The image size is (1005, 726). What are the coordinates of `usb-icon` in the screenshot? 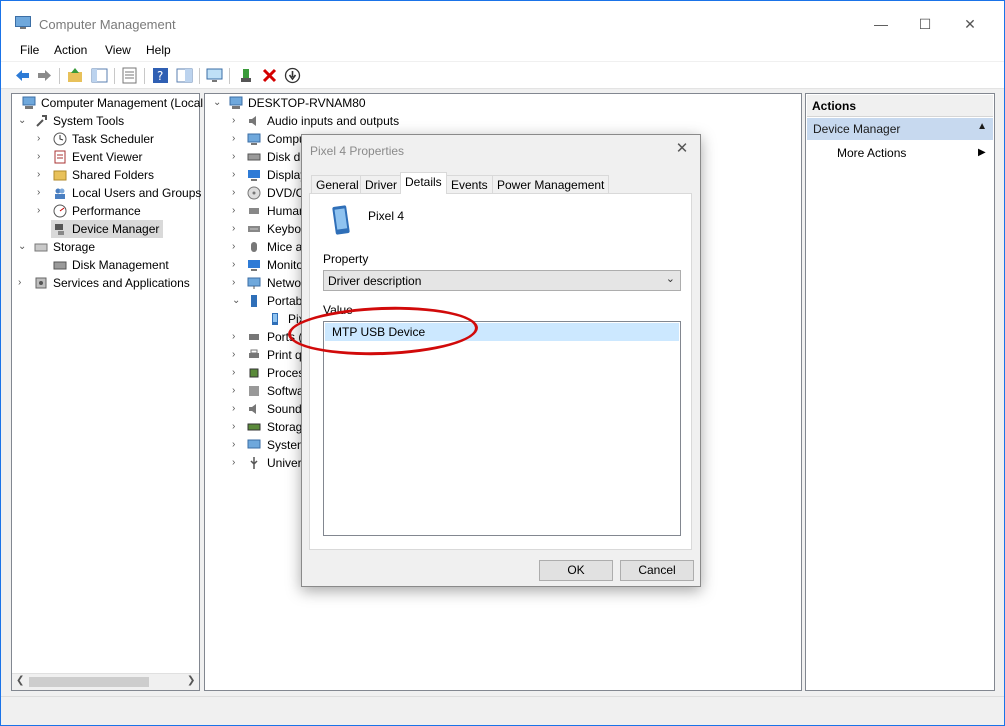 It's located at (254, 463).